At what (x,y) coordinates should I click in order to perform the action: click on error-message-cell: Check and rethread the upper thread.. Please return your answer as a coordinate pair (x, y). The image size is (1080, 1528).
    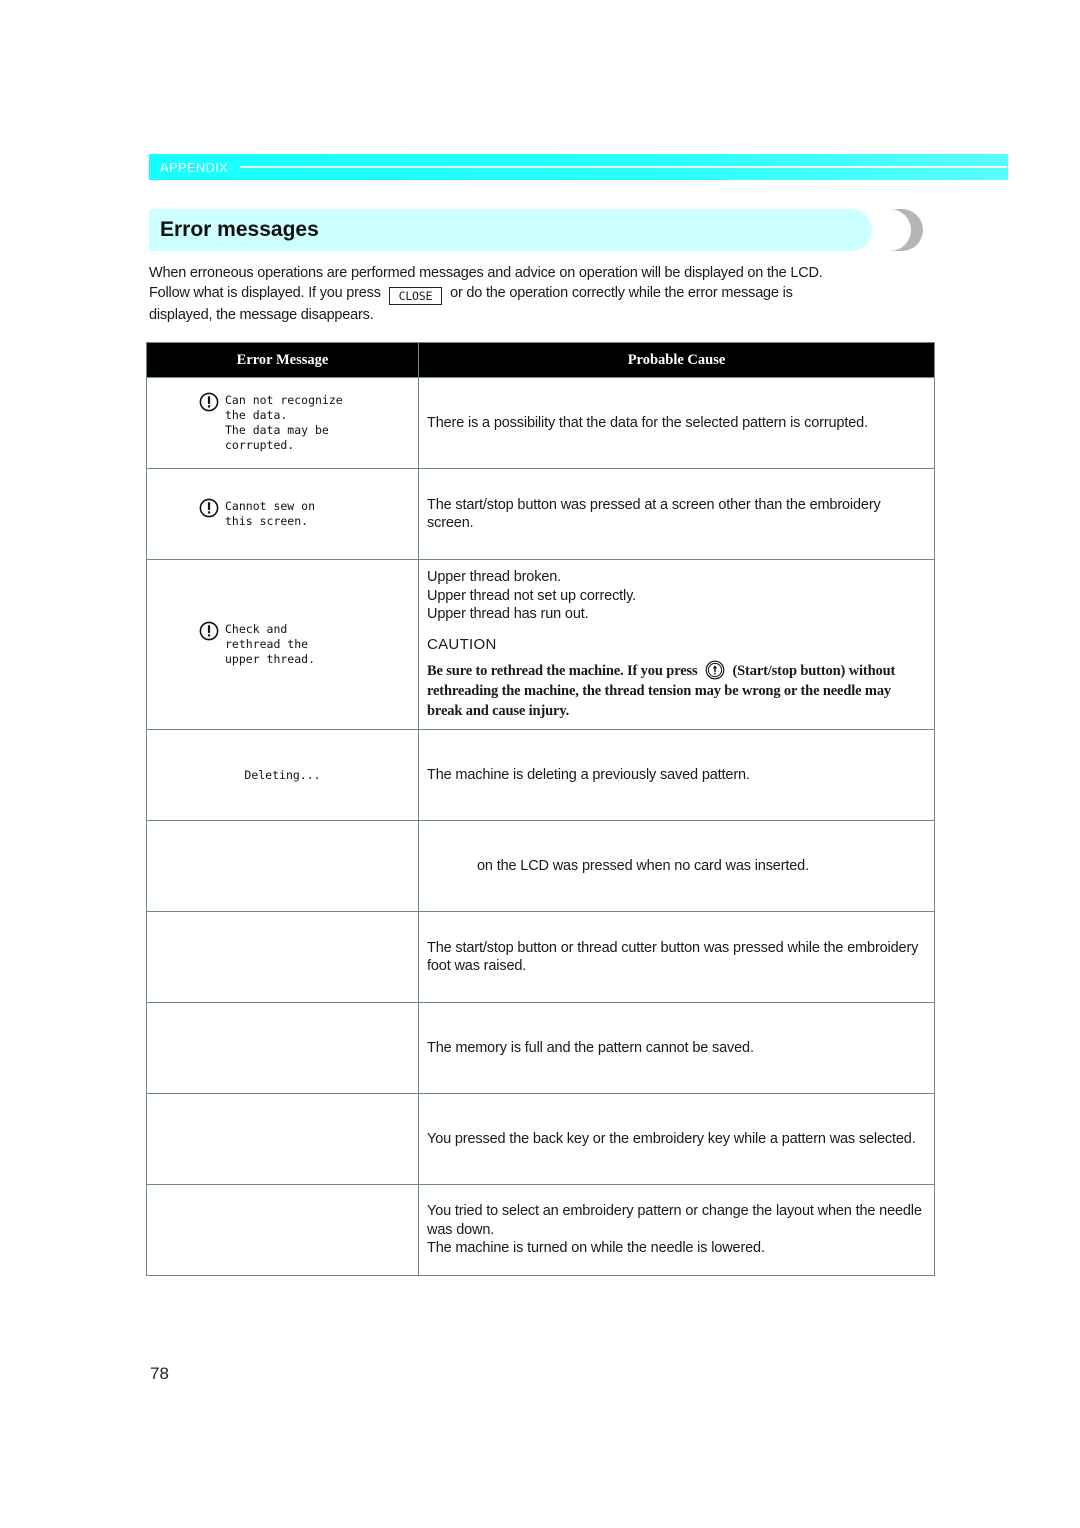
    Looking at the image, I should click on (282, 644).